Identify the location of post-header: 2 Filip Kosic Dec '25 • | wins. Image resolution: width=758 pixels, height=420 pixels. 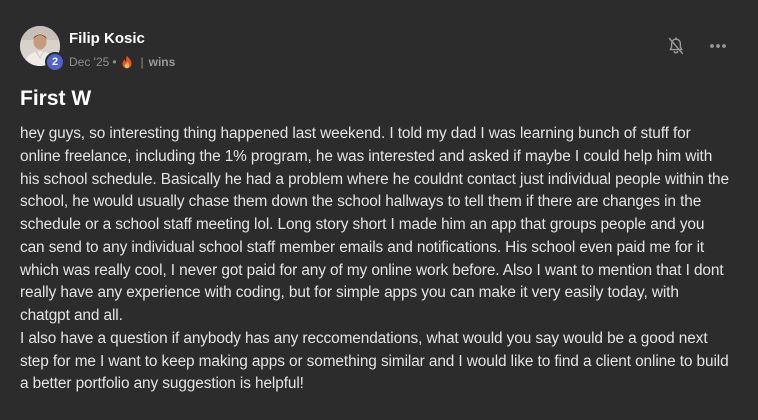
(373, 48).